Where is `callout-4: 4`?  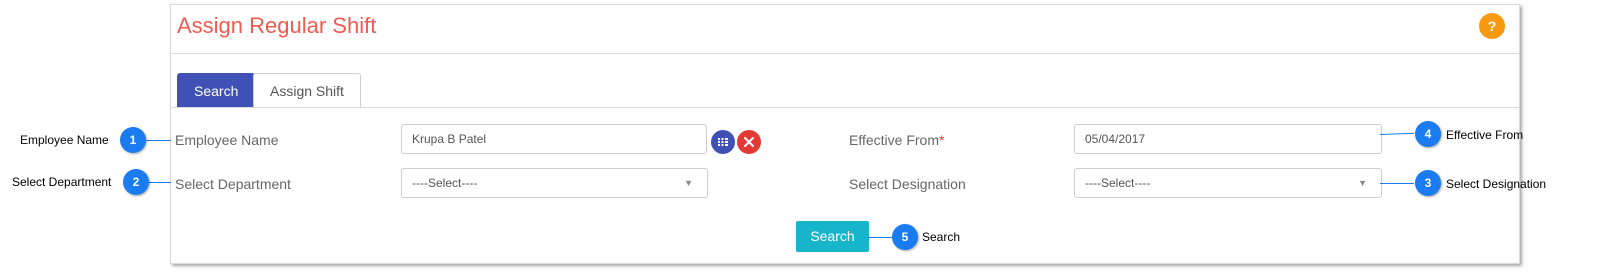 callout-4: 4 is located at coordinates (1428, 134).